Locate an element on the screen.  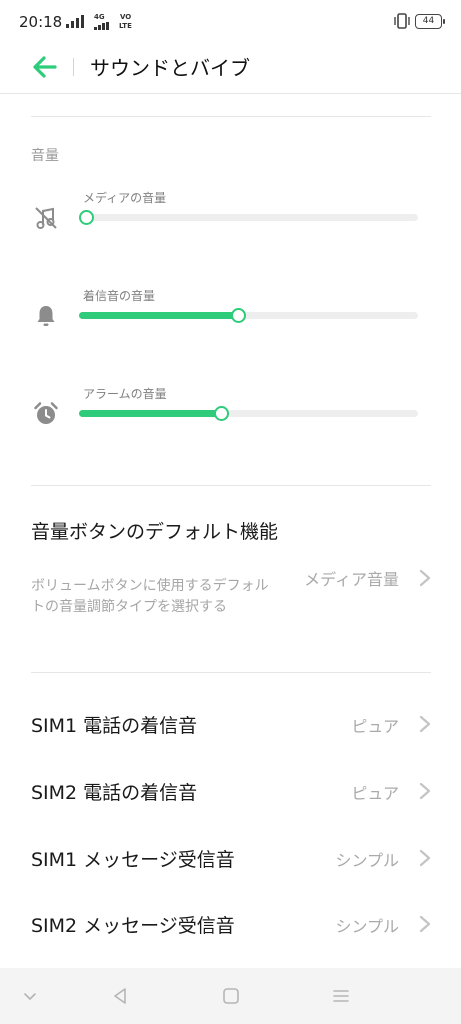
sim1-call-ringtone-row: SIM1 電話の着信音 ピュア is located at coordinates (230, 724).